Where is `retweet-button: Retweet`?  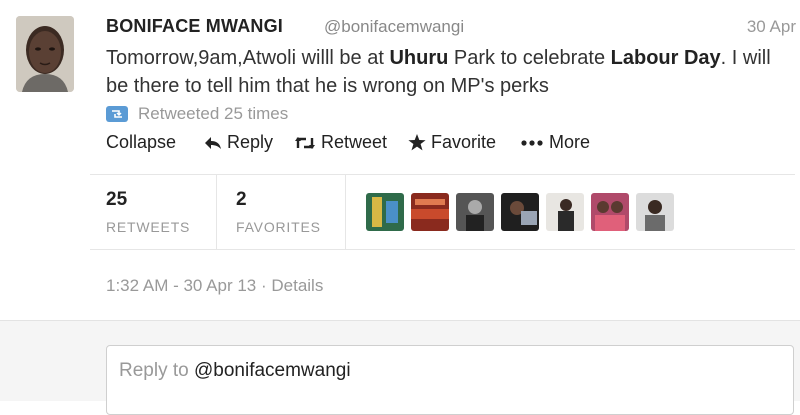 retweet-button: Retweet is located at coordinates (340, 142).